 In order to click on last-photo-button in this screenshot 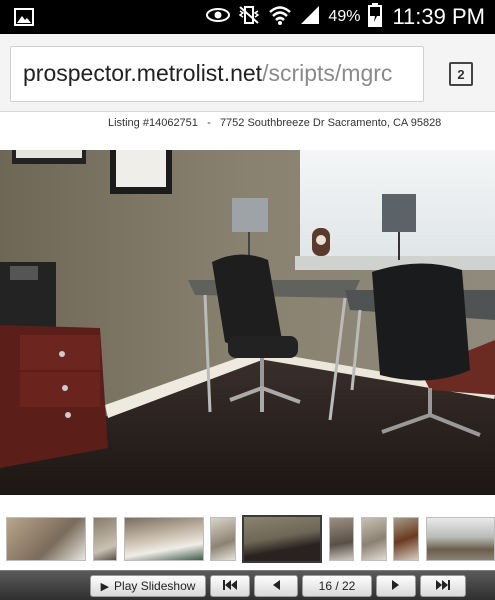, I will do `click(443, 586)`.